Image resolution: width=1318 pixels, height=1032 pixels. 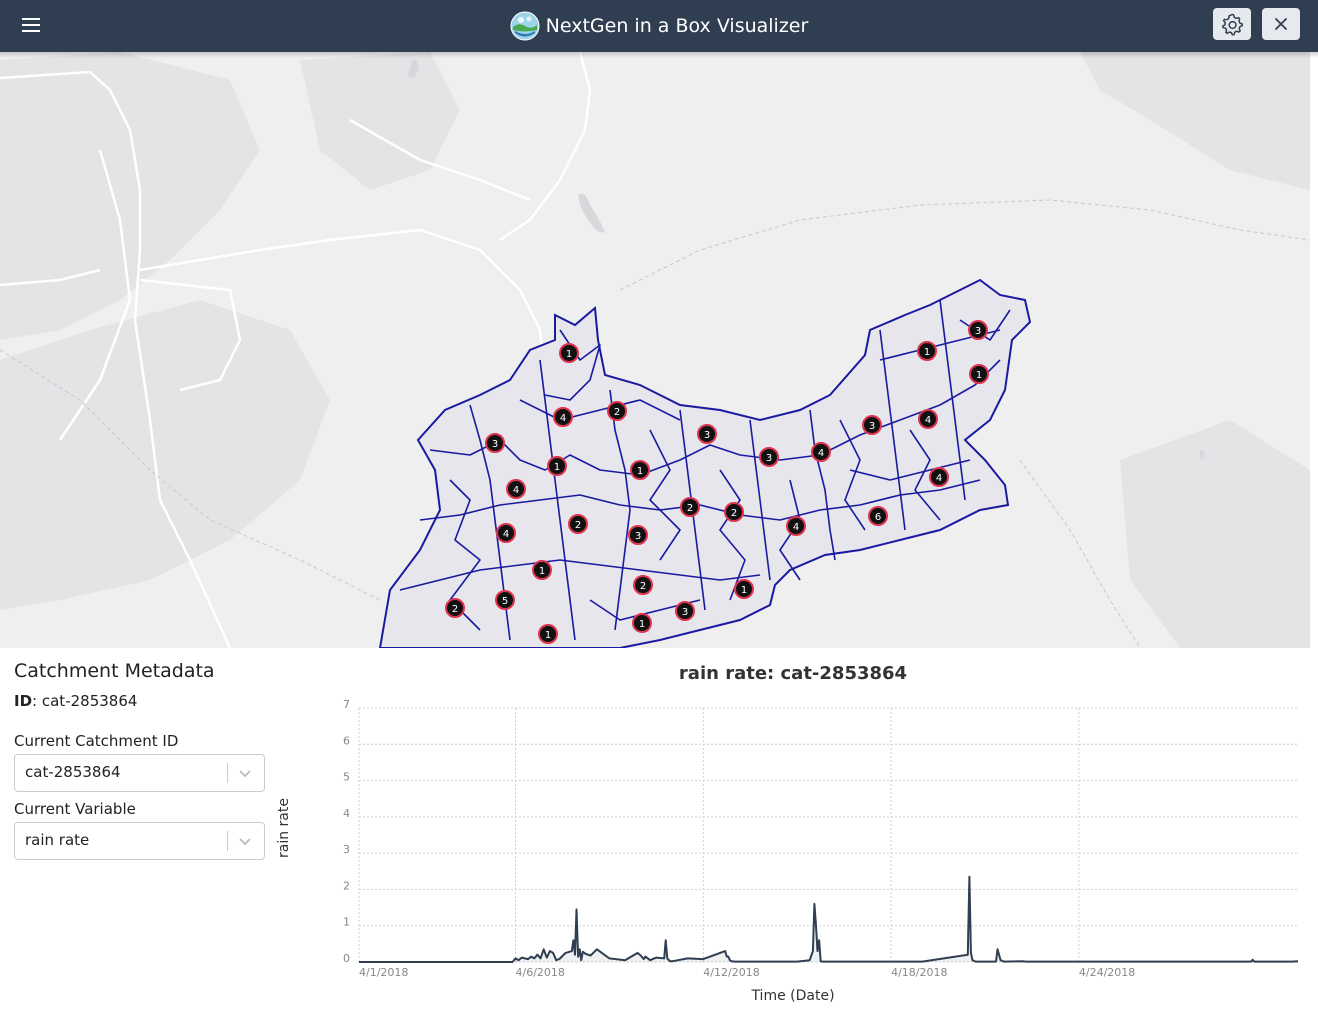 I want to click on close-icon, so click(x=1281, y=24).